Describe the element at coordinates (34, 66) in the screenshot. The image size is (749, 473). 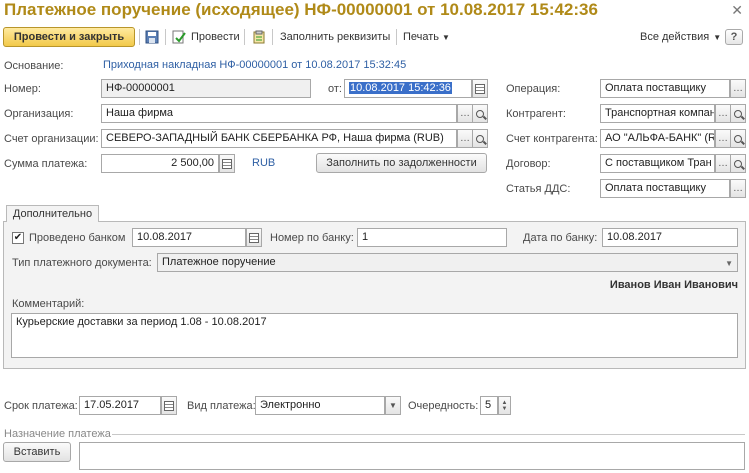
I see `basis-label: Основание:` at that location.